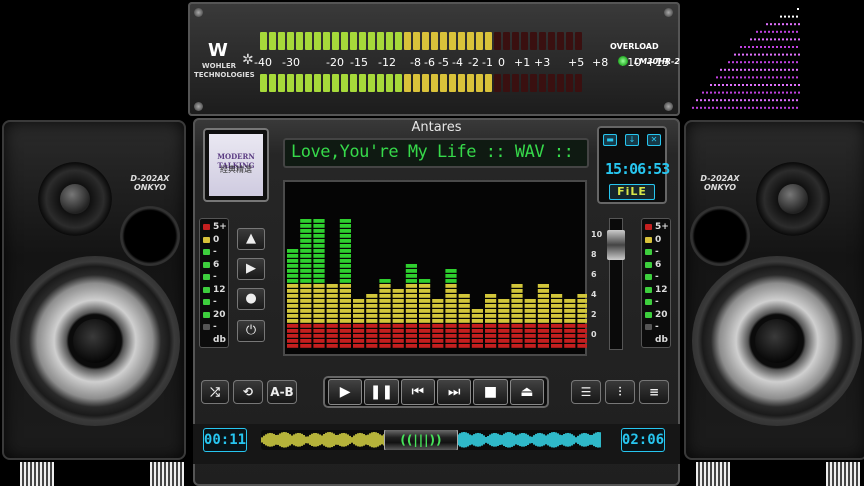 The height and width of the screenshot is (486, 864). What do you see at coordinates (251, 331) in the screenshot?
I see `power-button: ⏻` at bounding box center [251, 331].